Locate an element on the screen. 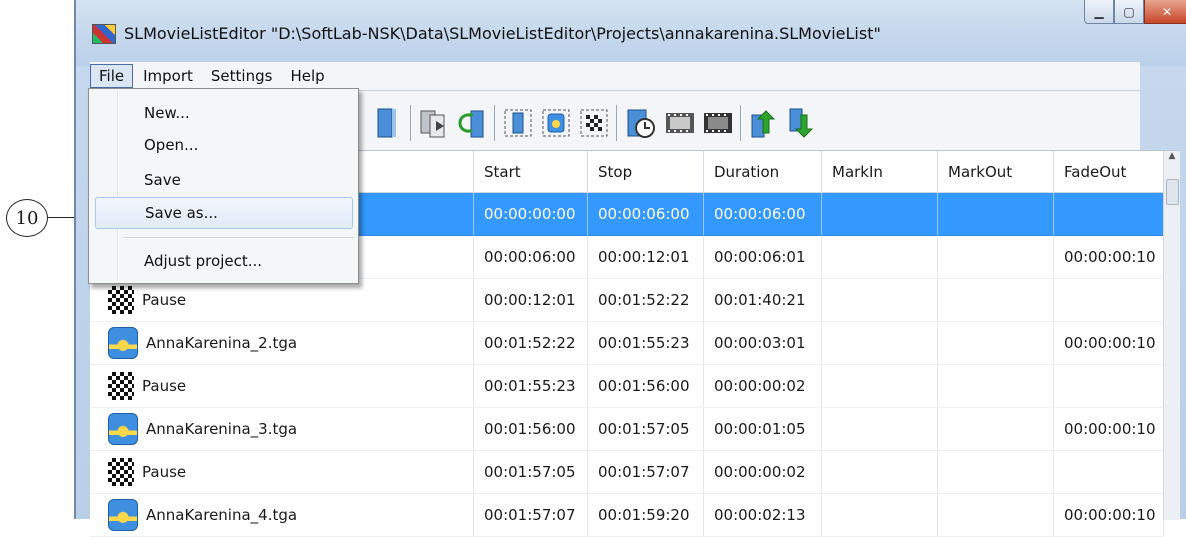 The image size is (1186, 537). cell-start: 00:01:55:23 is located at coordinates (531, 386).